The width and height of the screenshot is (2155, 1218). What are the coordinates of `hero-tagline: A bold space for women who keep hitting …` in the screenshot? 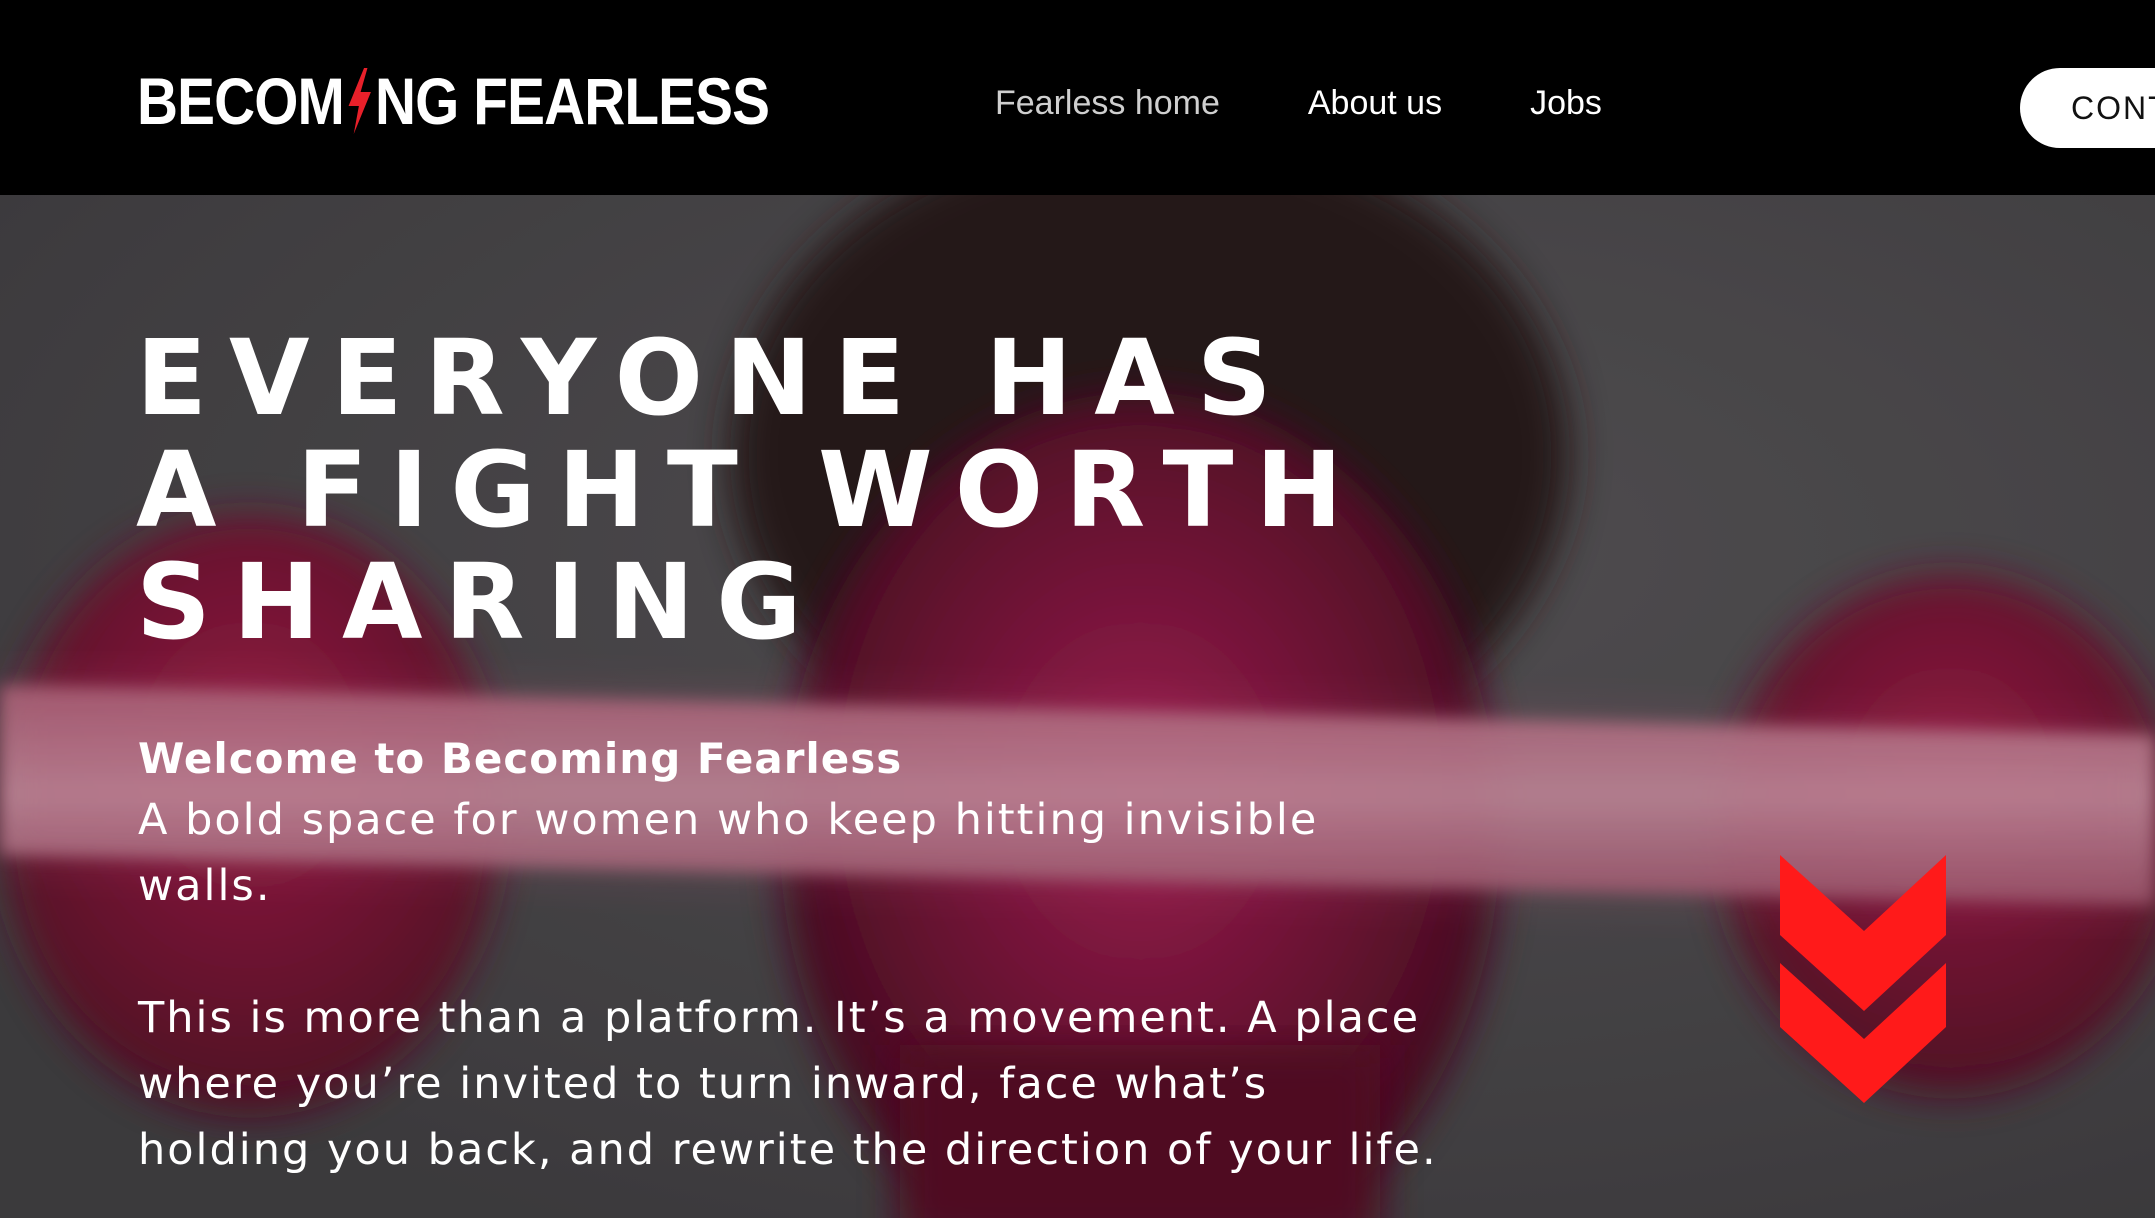 It's located at (728, 853).